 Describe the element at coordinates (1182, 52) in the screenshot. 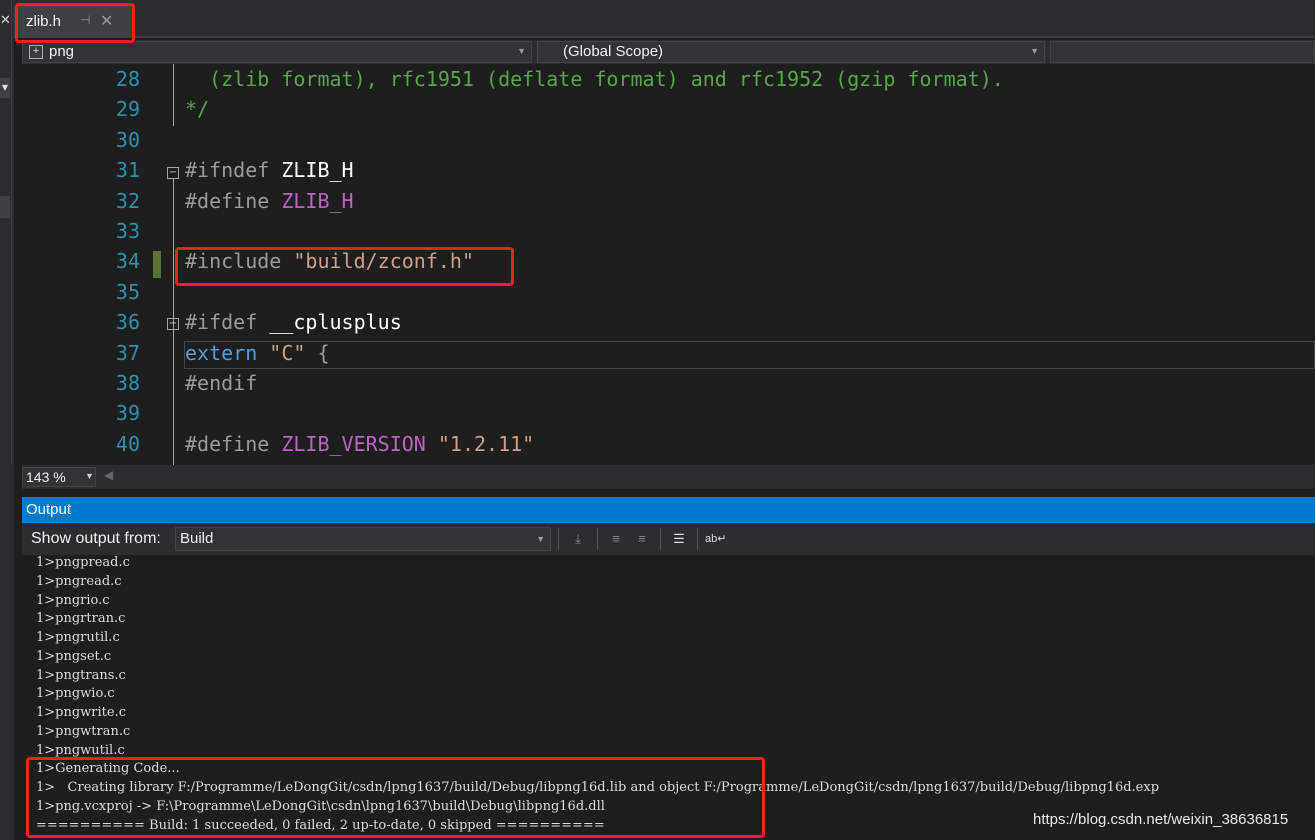

I see `member-dropdown` at that location.